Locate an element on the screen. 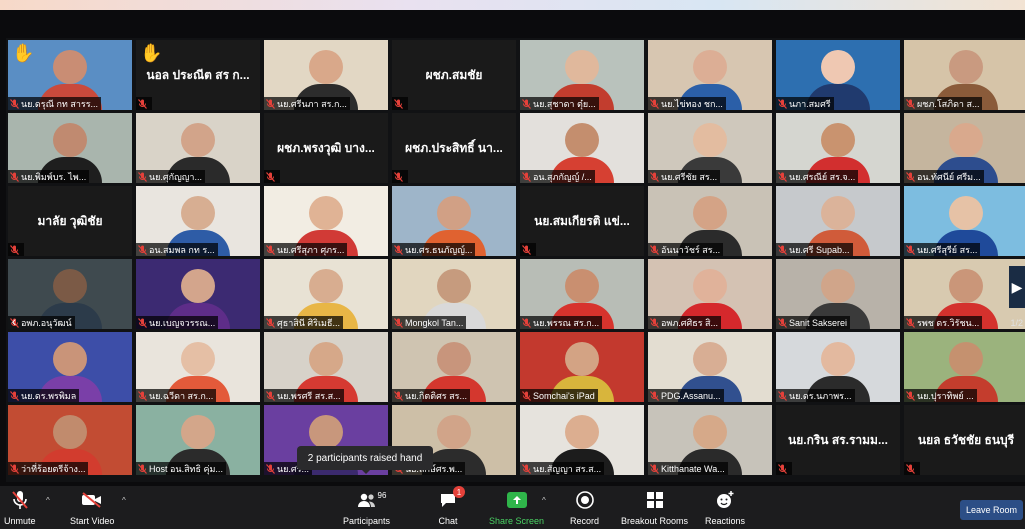 The height and width of the screenshot is (529, 1025). share-screen-label: Share Screen is located at coordinates (517, 521).